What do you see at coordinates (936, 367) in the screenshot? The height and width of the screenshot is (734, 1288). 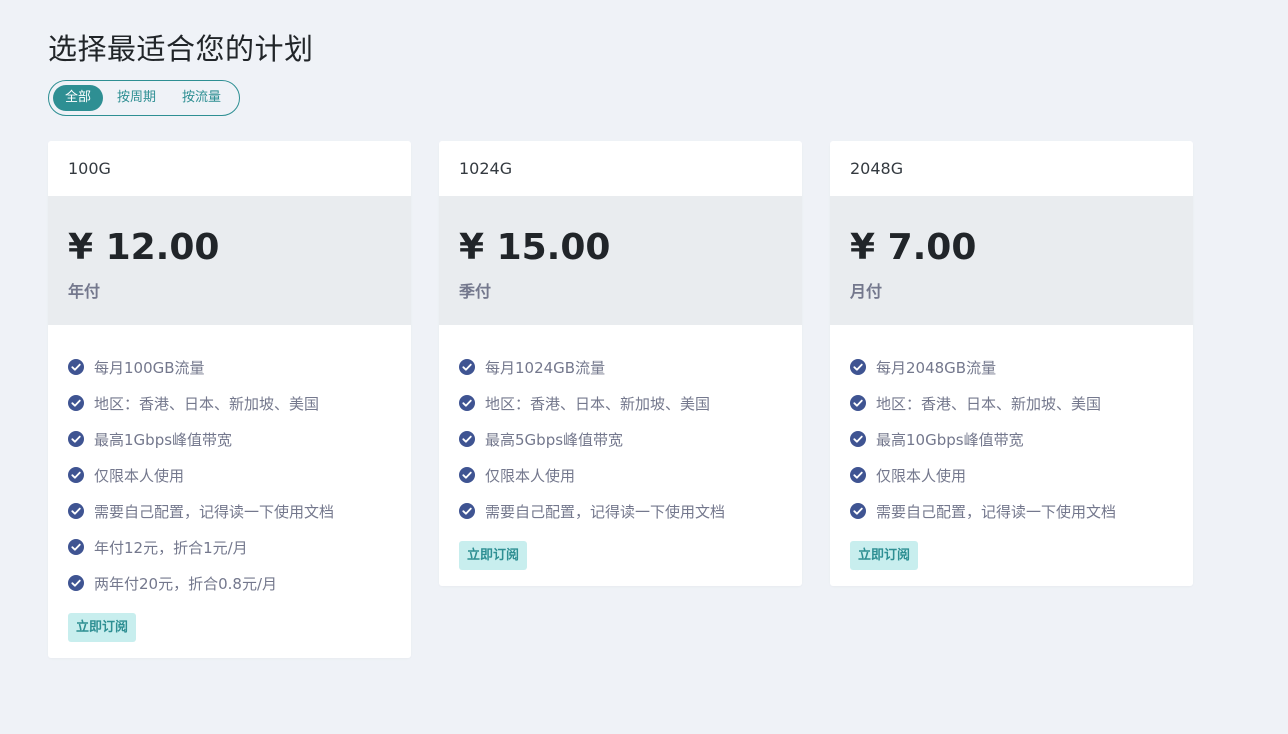 I see `feature-text: 每月2048GB流量` at bounding box center [936, 367].